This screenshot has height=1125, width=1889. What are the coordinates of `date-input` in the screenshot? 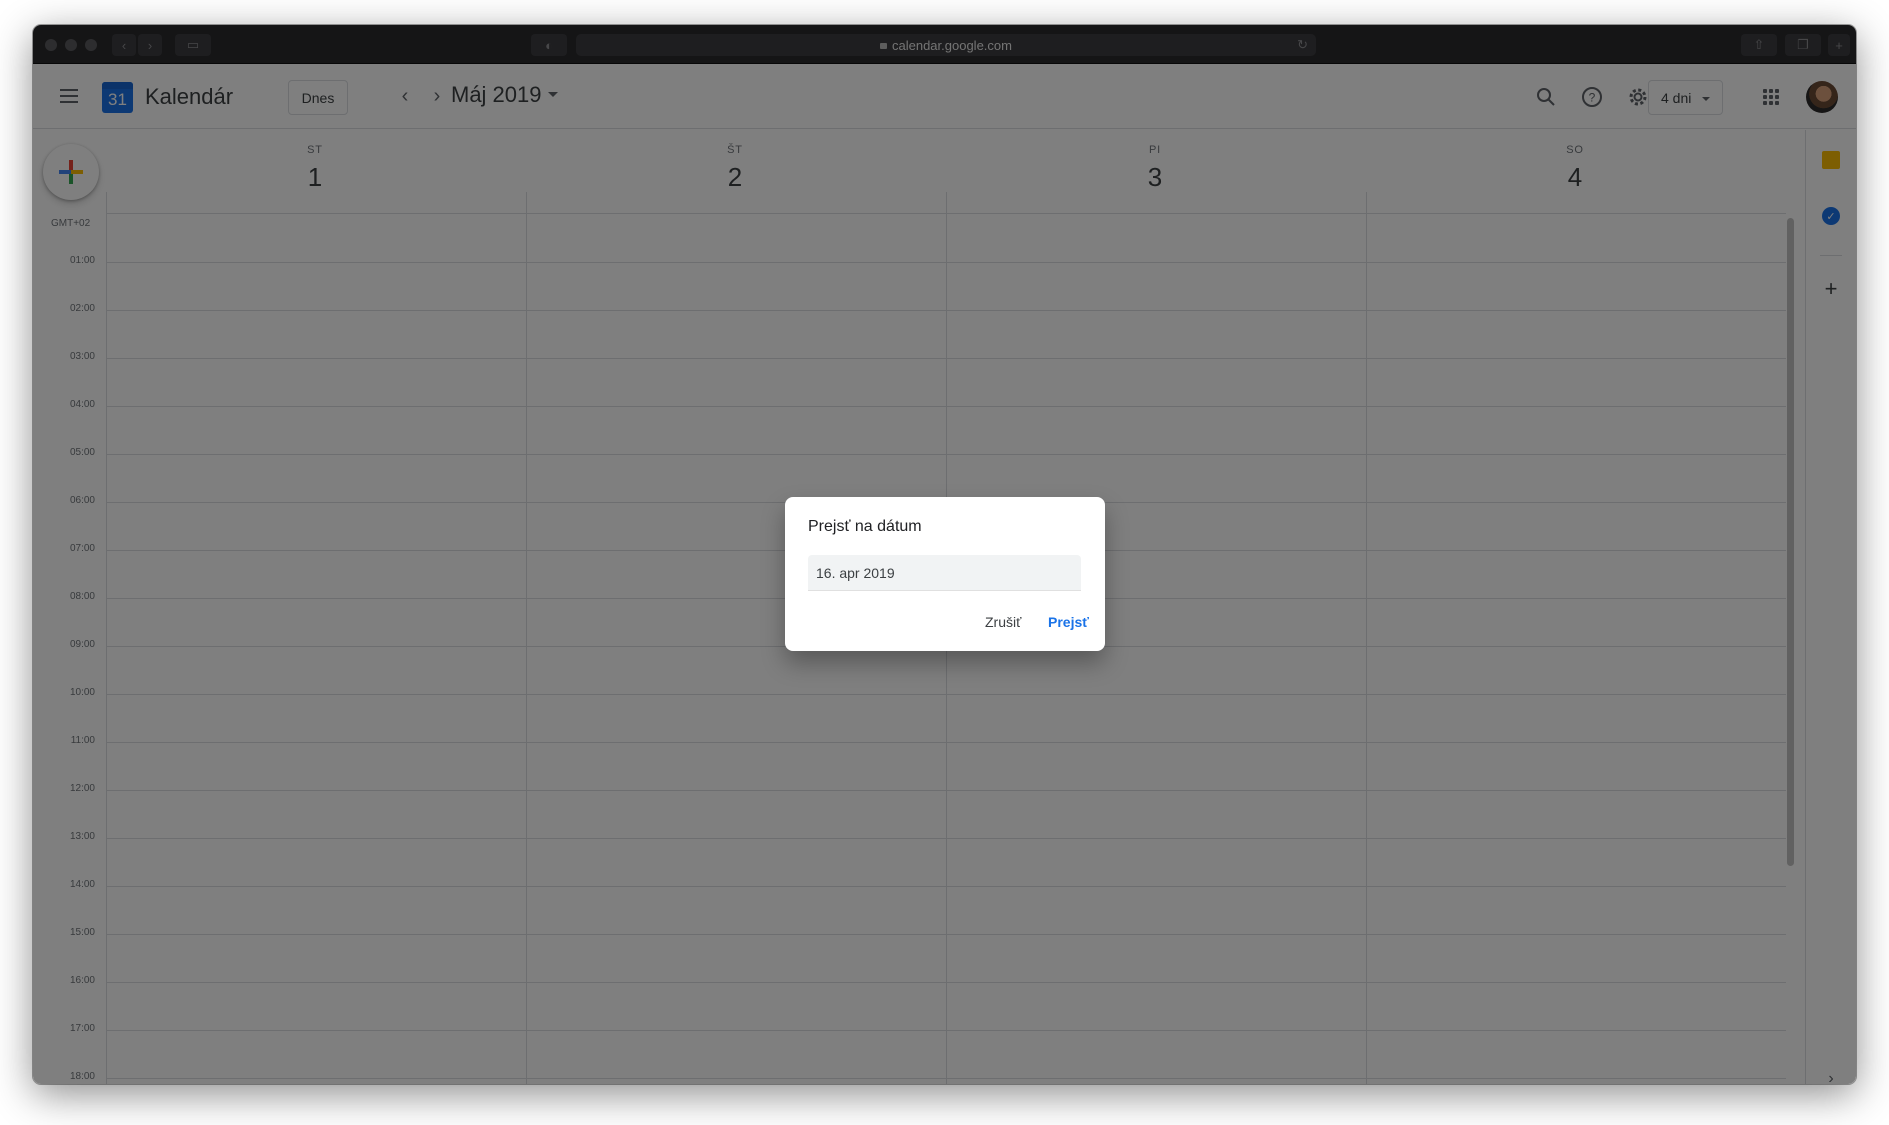 It's located at (944, 573).